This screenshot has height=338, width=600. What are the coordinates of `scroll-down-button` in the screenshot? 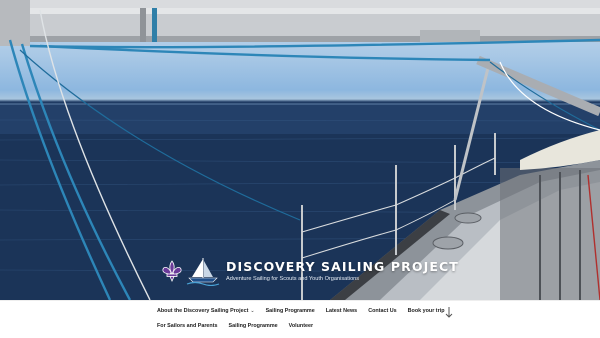 It's located at (449, 312).